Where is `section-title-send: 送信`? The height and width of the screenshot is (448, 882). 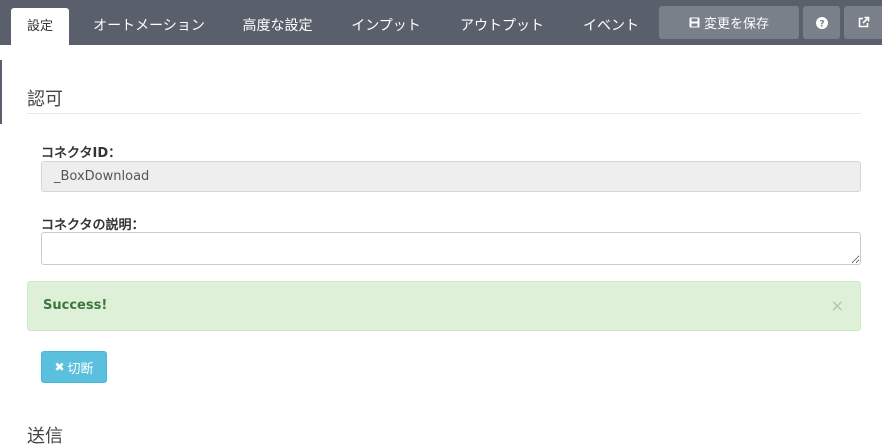 section-title-send: 送信 is located at coordinates (45, 436).